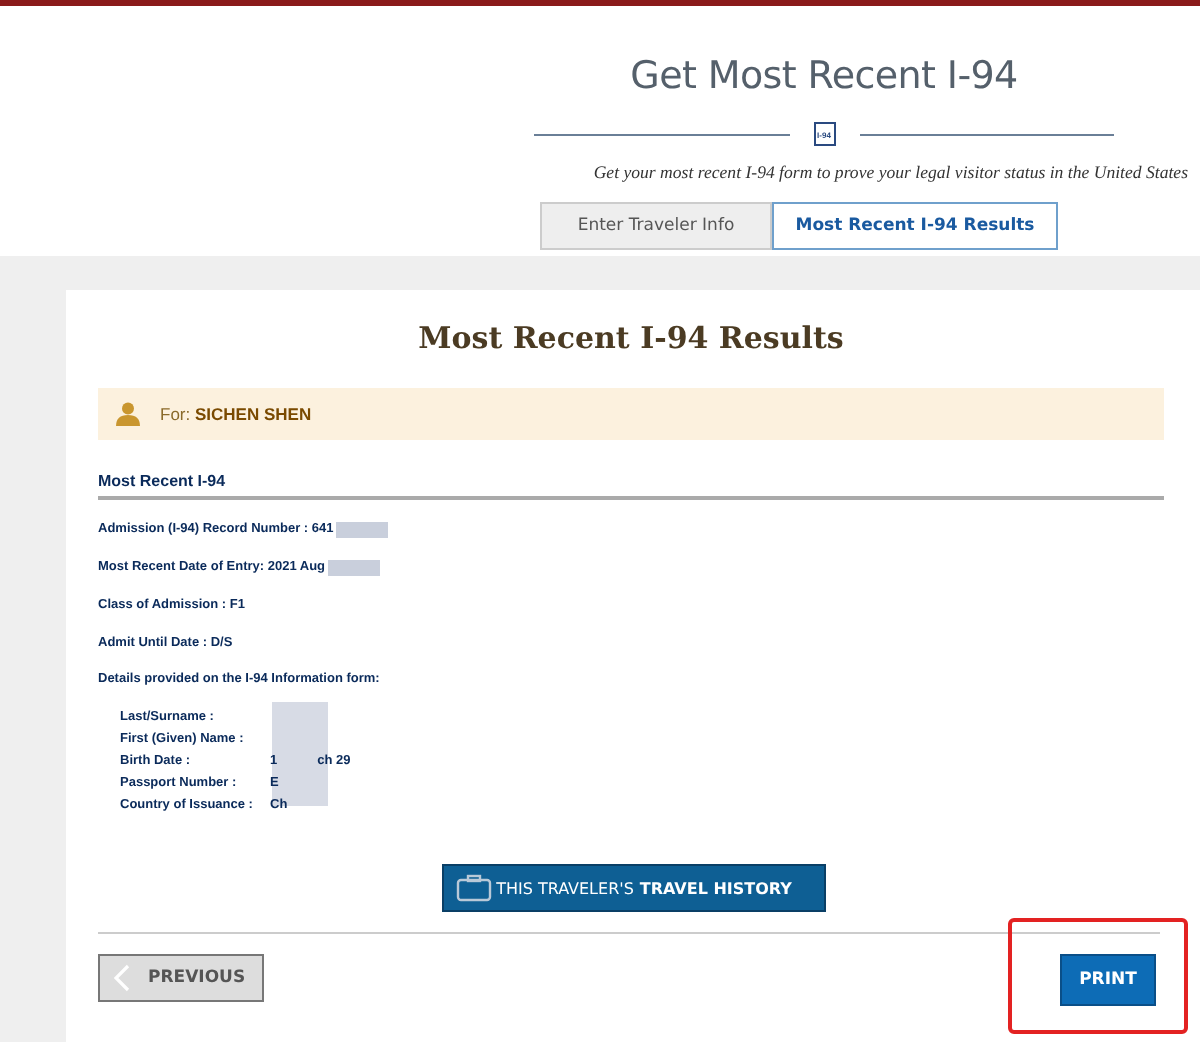 Image resolution: width=1200 pixels, height=1042 pixels. Describe the element at coordinates (631, 486) in the screenshot. I see `section-heading: Most Recent I-94` at that location.